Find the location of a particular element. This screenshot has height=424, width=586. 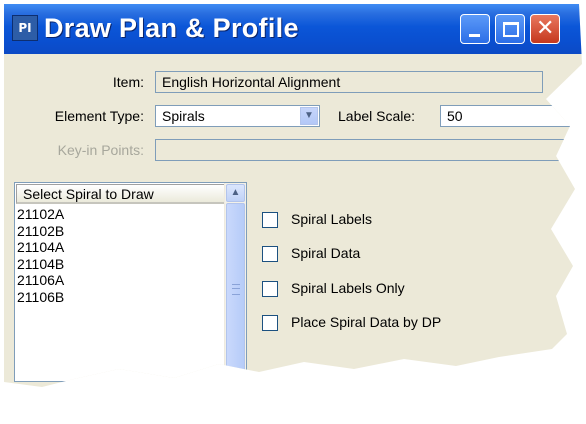

item-label: Item: is located at coordinates (128, 82).